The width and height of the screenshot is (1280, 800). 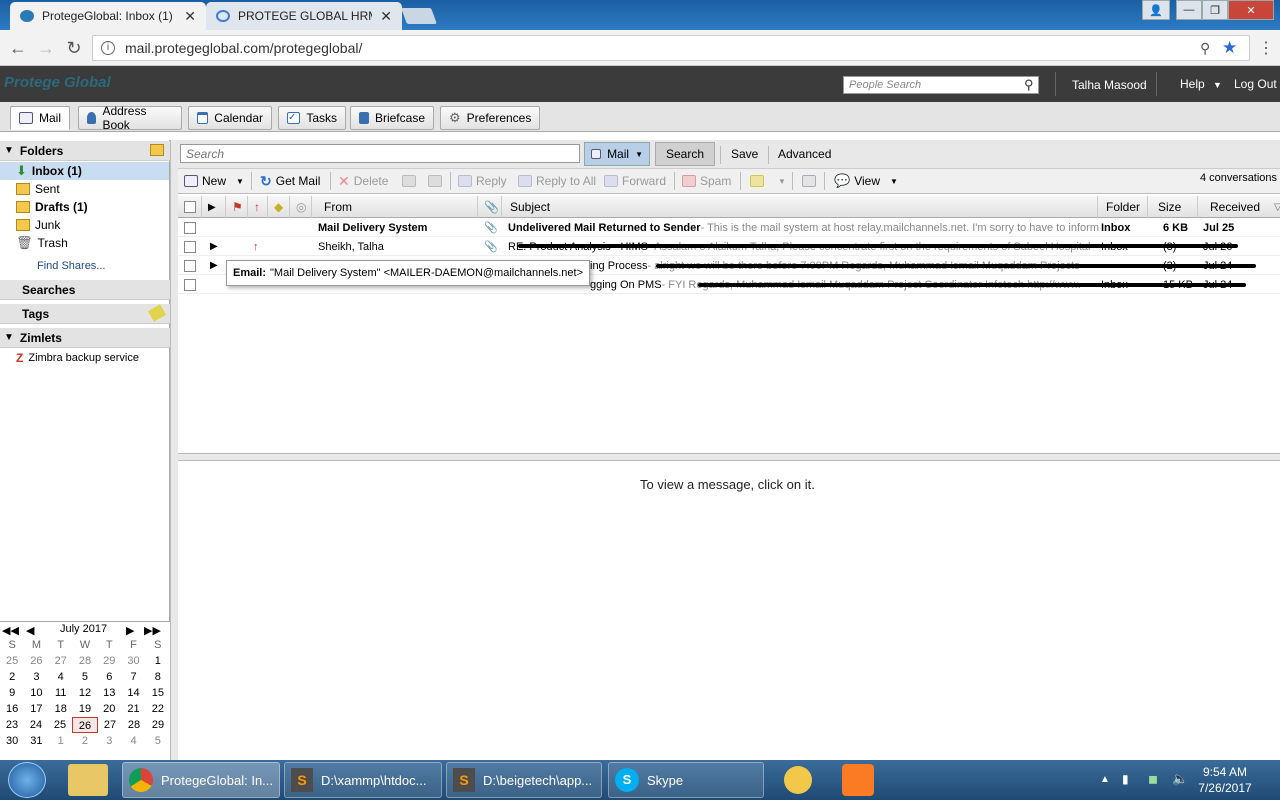 What do you see at coordinates (301, 207) in the screenshot?
I see `status-column: ◎` at bounding box center [301, 207].